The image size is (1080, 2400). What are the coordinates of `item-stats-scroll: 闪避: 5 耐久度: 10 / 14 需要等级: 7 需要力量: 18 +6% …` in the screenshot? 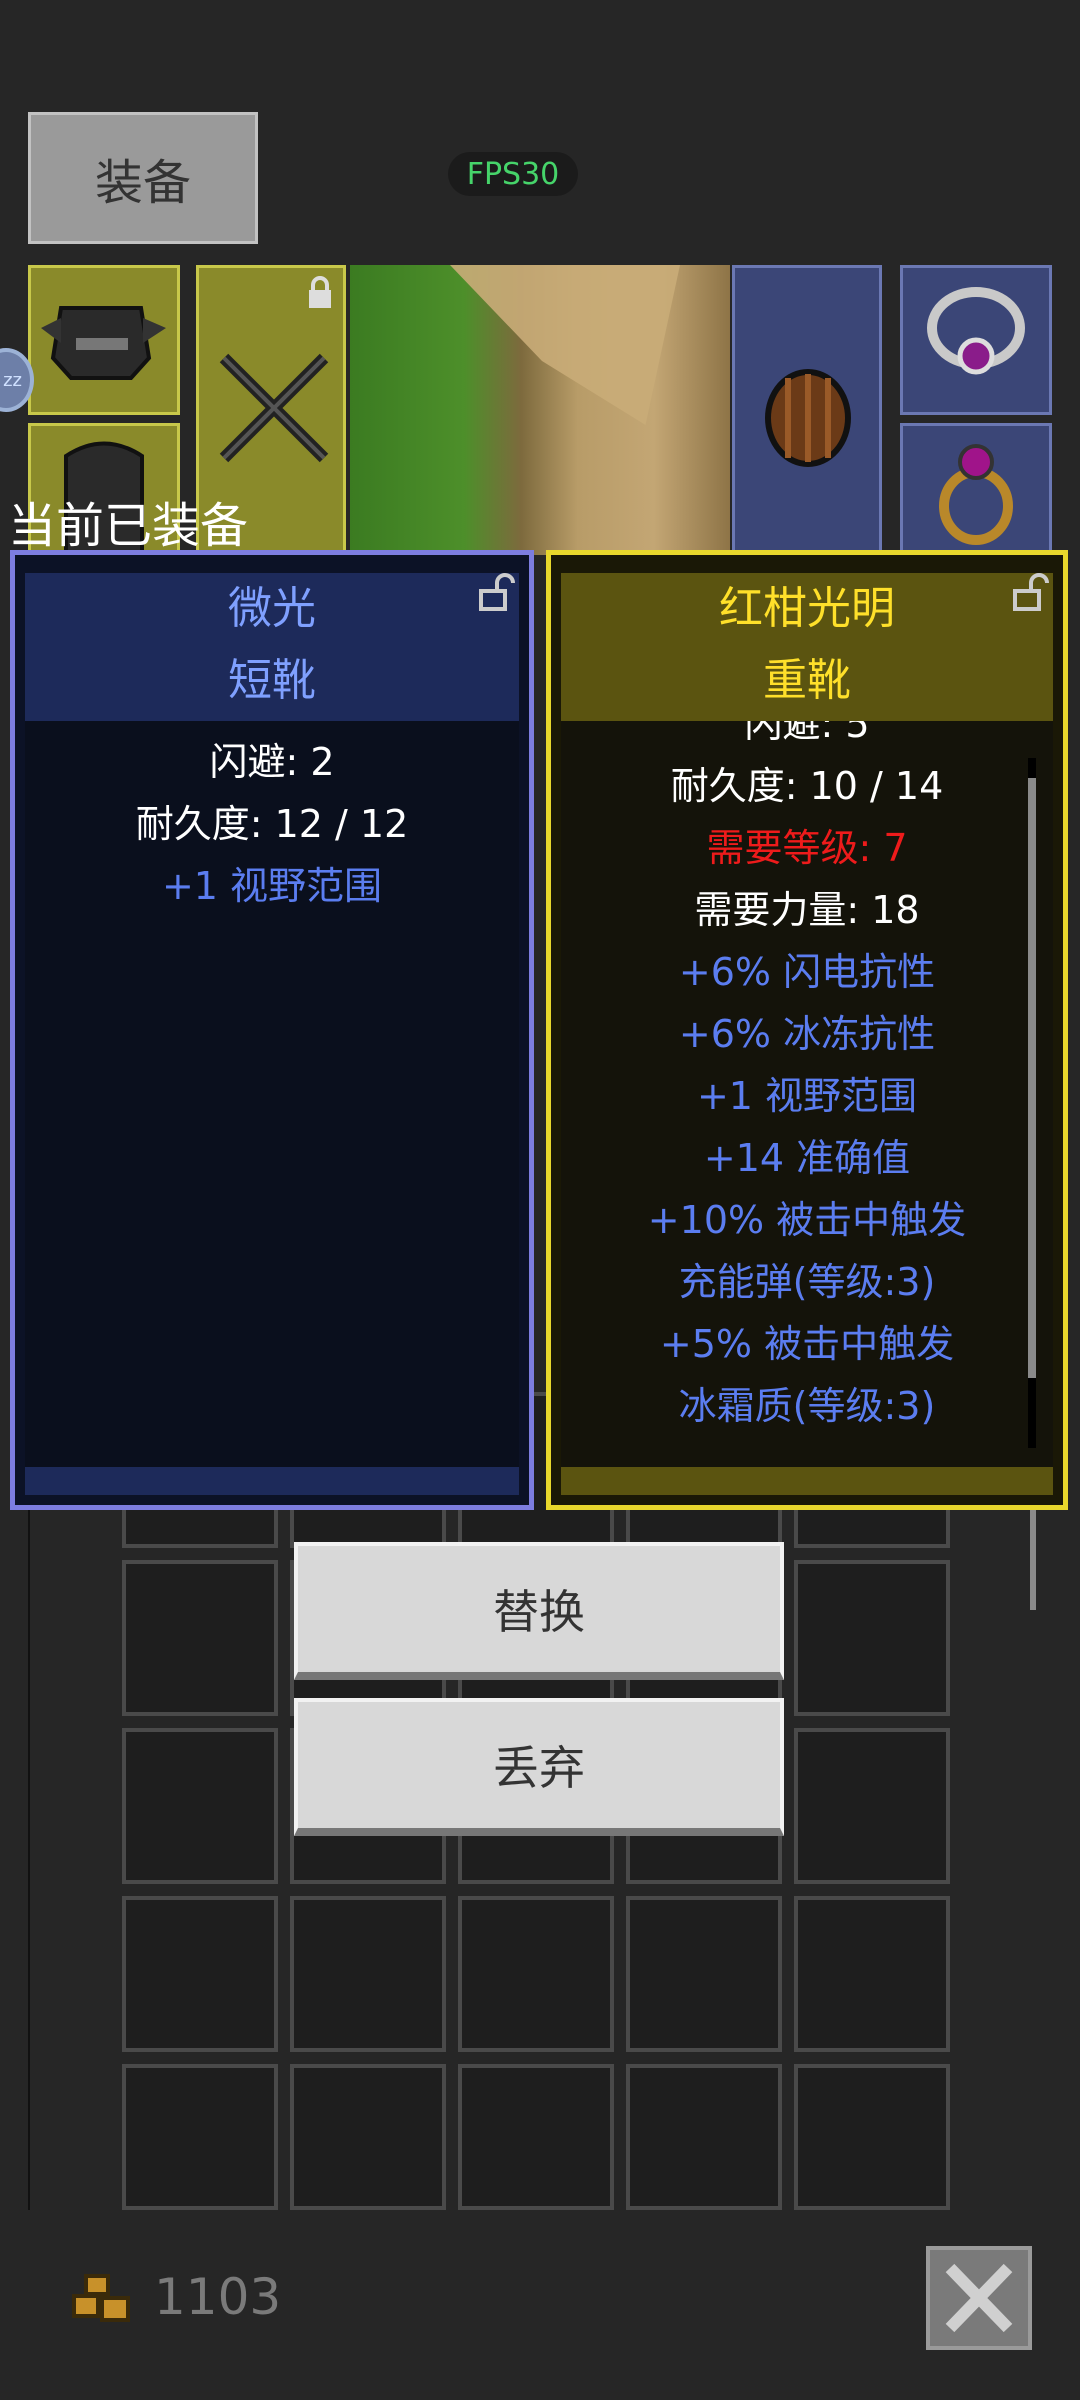 It's located at (807, 1101).